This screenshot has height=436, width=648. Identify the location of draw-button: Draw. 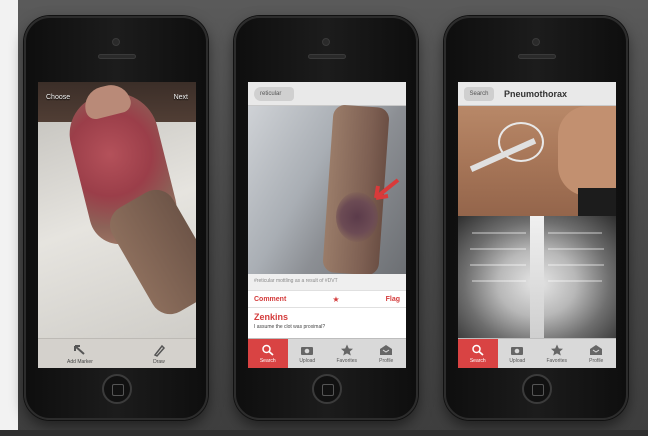
(159, 354).